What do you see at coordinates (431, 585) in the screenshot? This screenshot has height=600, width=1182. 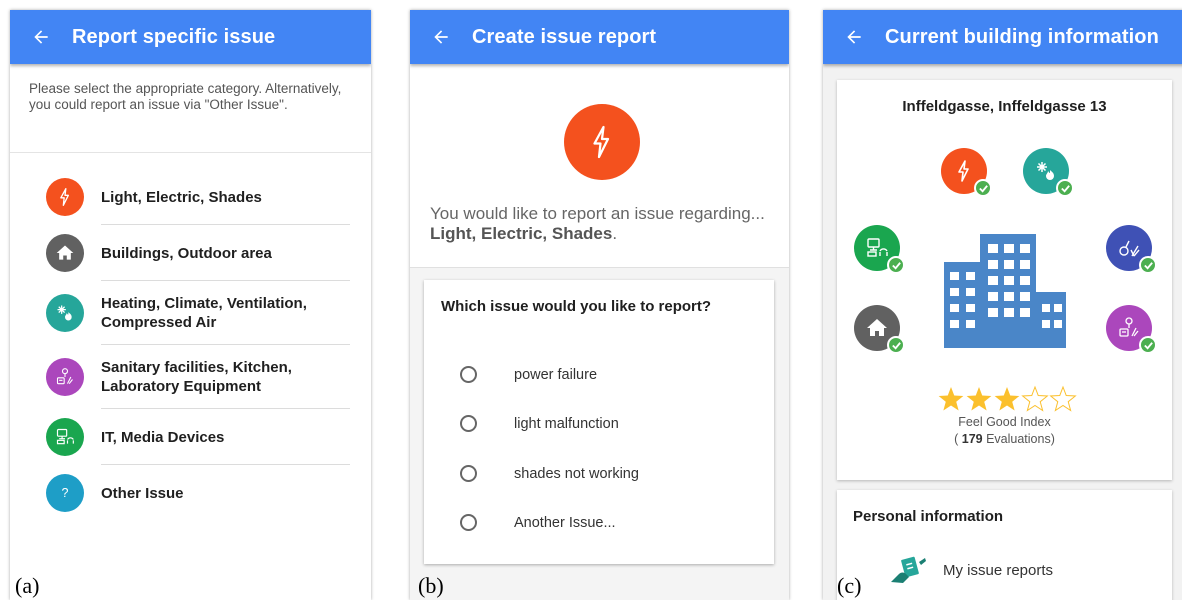 I see `caption-b: (b)` at bounding box center [431, 585].